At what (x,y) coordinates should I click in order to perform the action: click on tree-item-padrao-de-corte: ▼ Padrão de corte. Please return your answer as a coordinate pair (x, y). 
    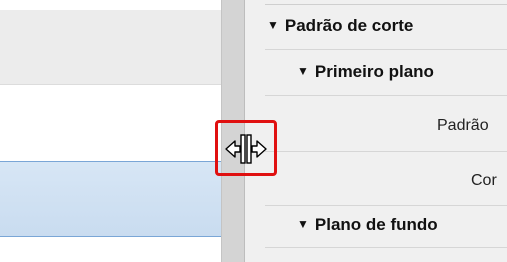
    Looking at the image, I should click on (340, 26).